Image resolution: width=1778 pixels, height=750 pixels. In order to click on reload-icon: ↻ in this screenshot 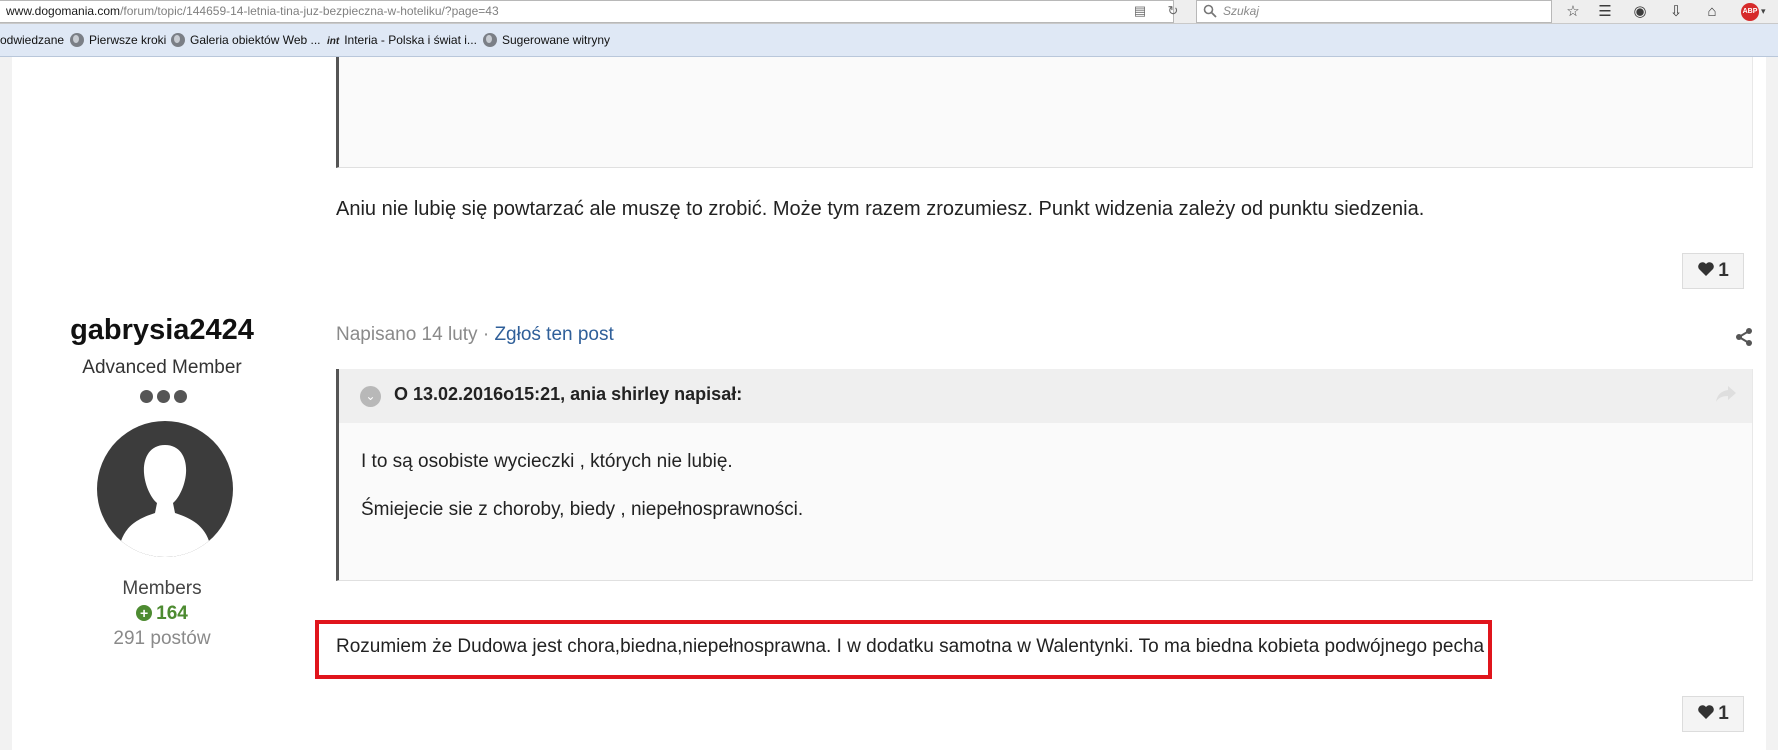, I will do `click(1173, 11)`.